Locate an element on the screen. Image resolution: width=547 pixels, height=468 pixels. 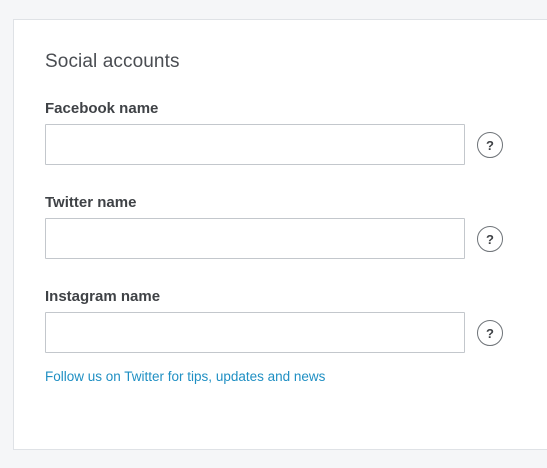
facebook-name-label: Facebook name is located at coordinates (102, 108).